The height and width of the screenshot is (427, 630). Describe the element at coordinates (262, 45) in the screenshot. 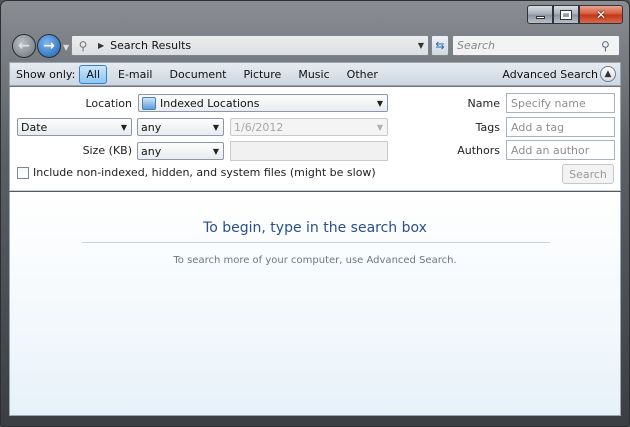

I see `breadcrumb-search-results: Search Results` at that location.